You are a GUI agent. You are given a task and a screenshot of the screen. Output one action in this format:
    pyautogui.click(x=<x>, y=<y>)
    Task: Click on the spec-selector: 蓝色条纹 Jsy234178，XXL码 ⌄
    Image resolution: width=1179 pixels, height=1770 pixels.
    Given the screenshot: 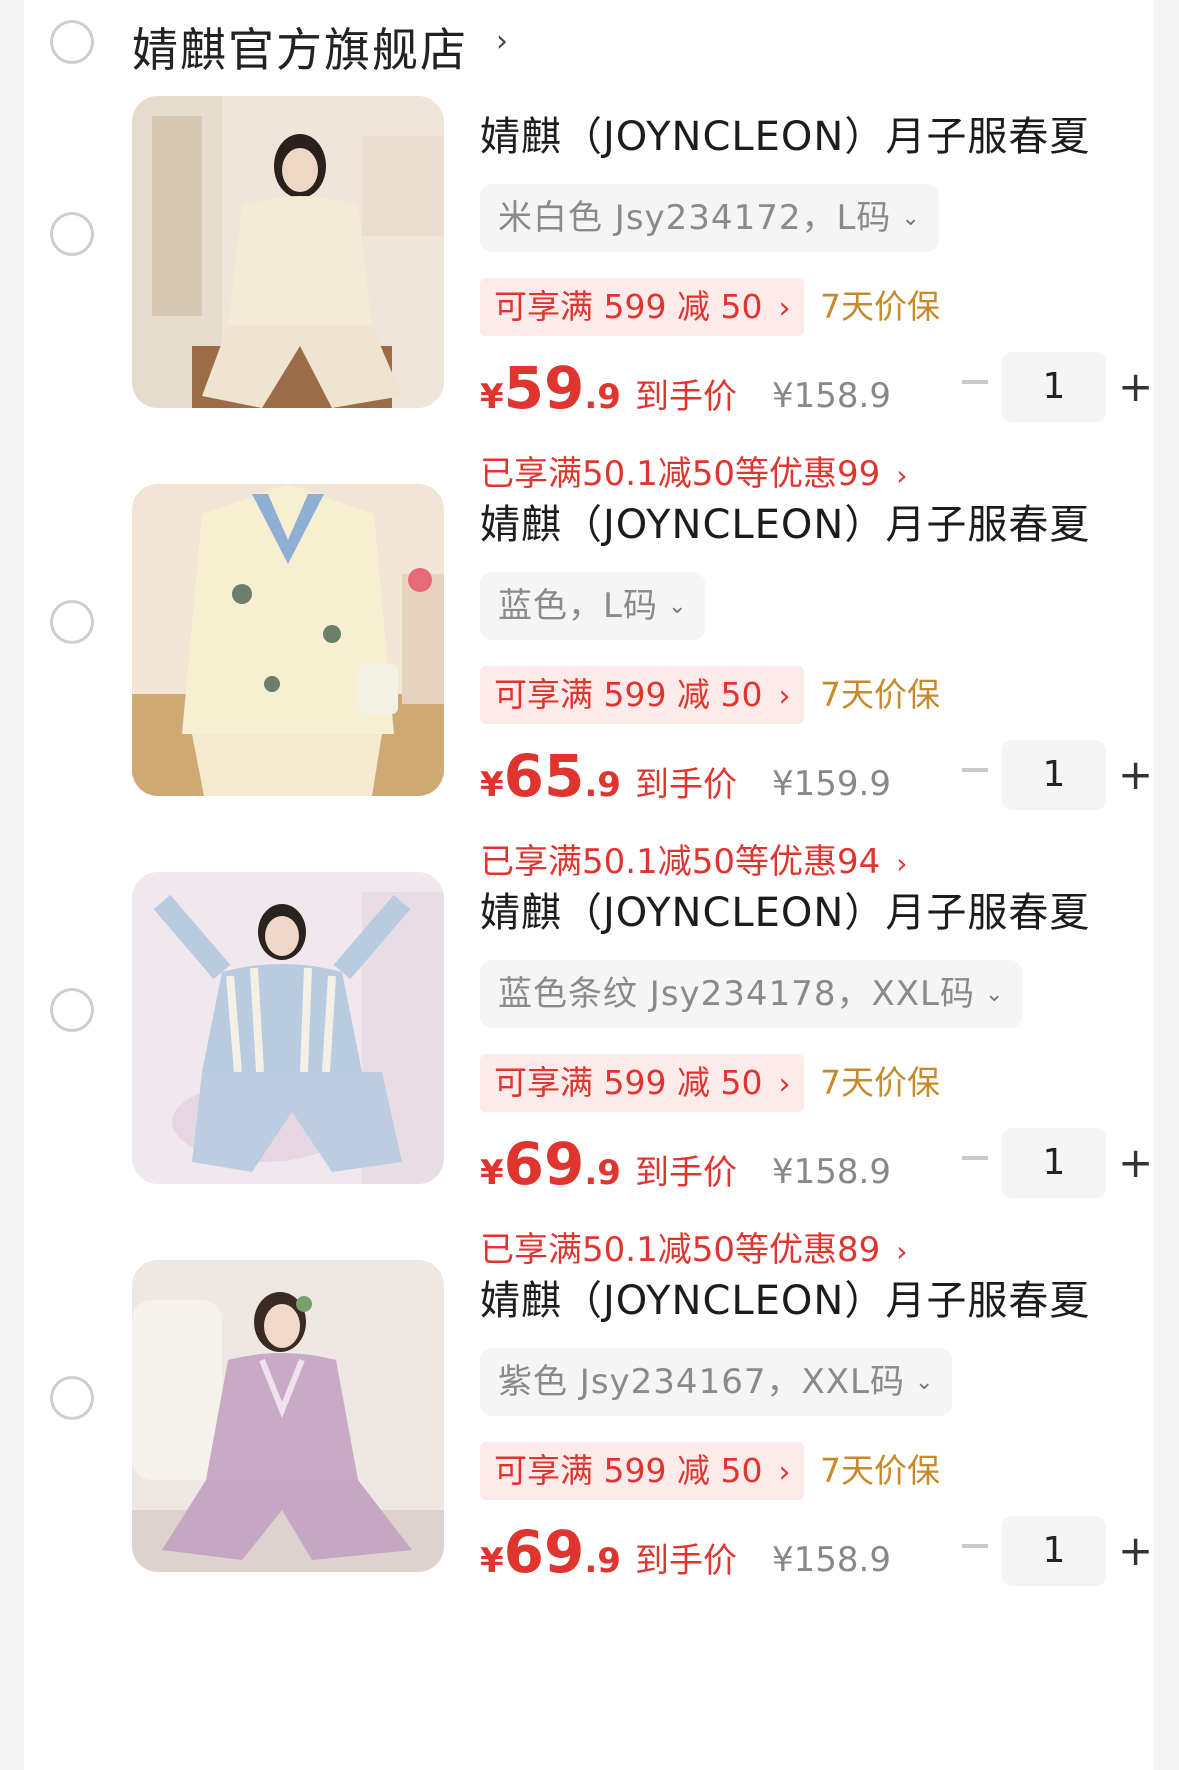 What is the action you would take?
    pyautogui.click(x=751, y=994)
    